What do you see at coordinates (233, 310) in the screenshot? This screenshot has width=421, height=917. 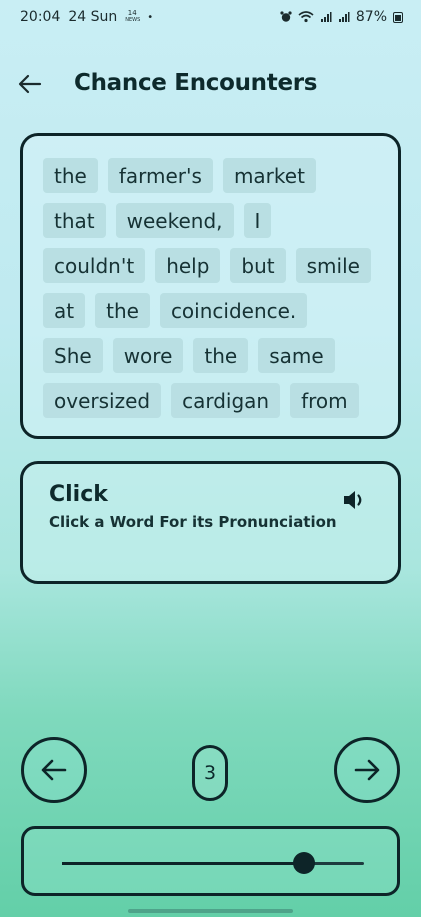 I see `word-button: coincidence.` at bounding box center [233, 310].